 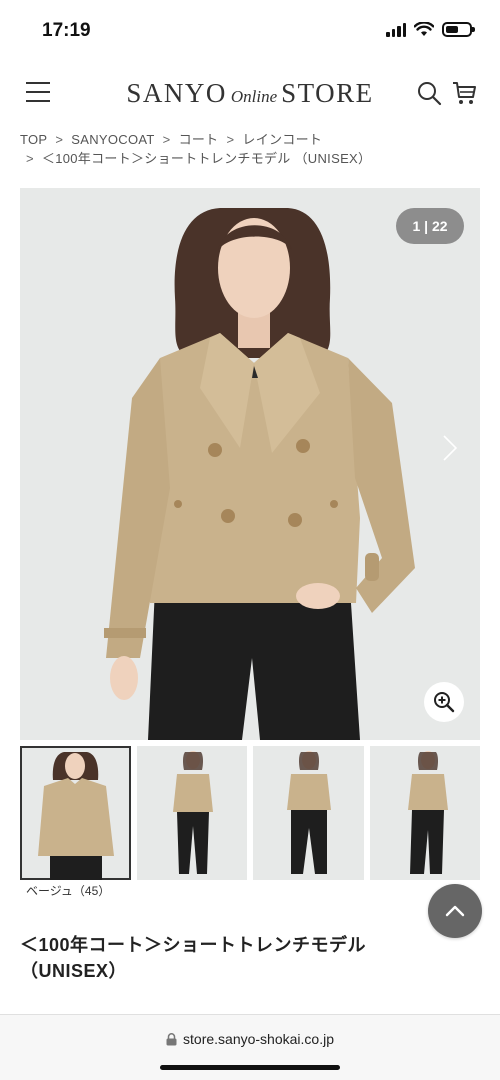 I want to click on site-header: SANYO Online STORE, so click(x=250, y=95).